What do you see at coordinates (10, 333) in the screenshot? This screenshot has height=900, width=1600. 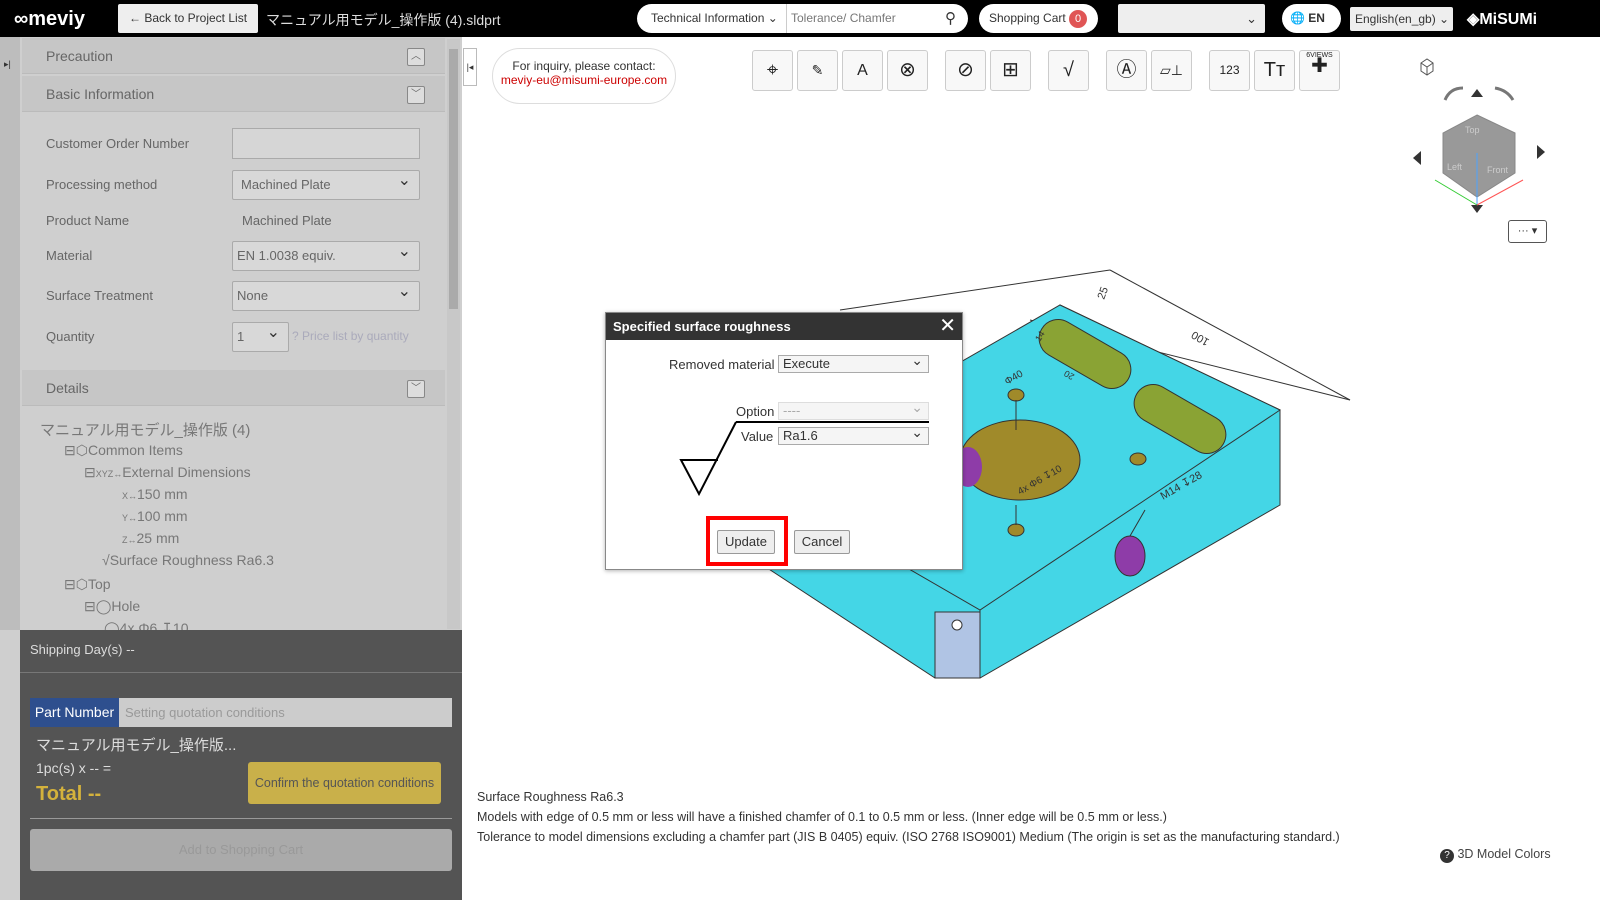 I see `panel-collapse-strip: ▸|` at bounding box center [10, 333].